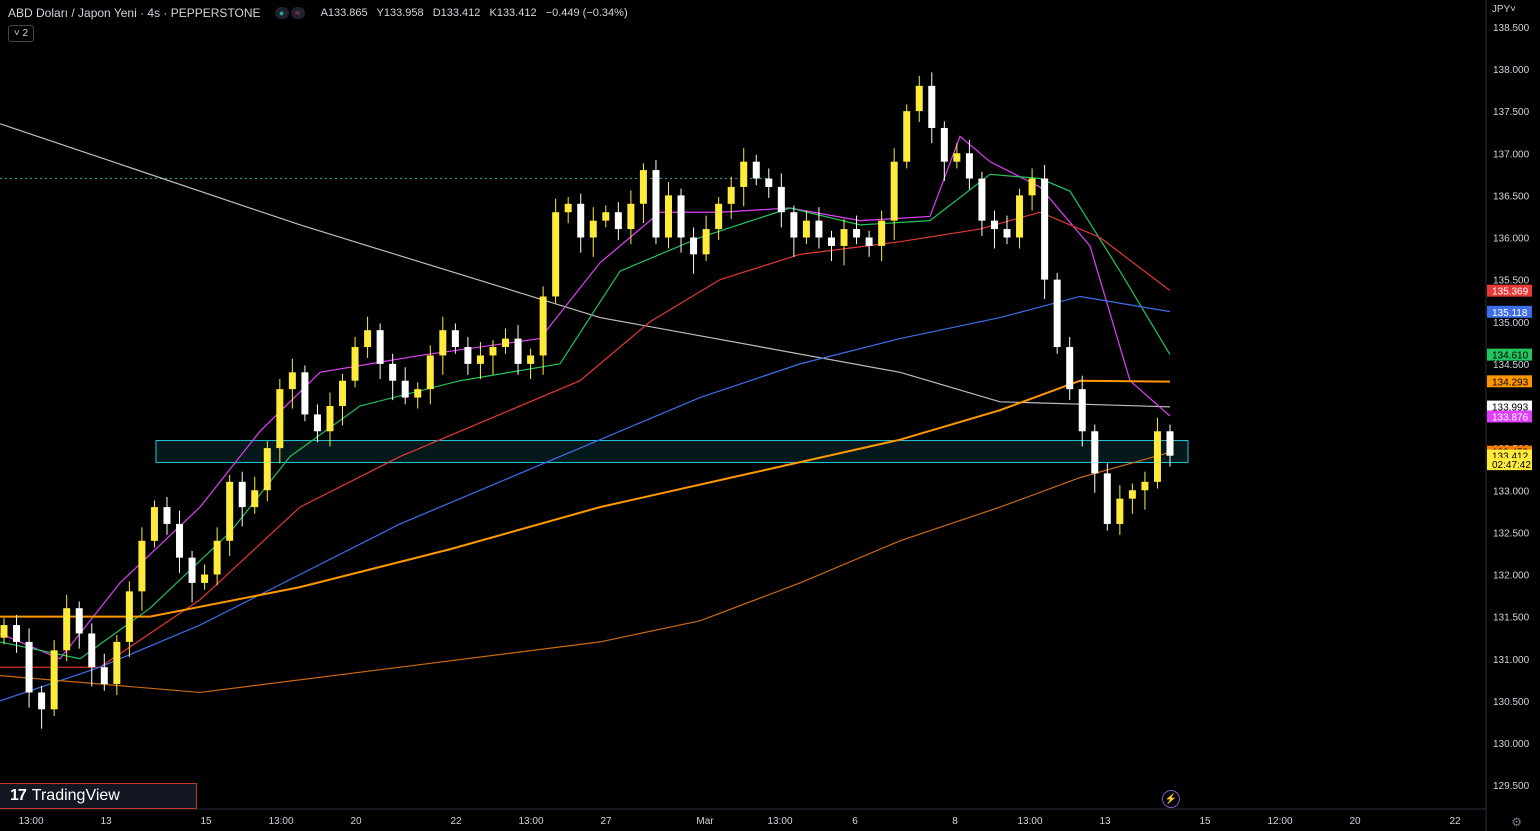  I want to click on price-tick-label: 137.000, so click(1511, 154).